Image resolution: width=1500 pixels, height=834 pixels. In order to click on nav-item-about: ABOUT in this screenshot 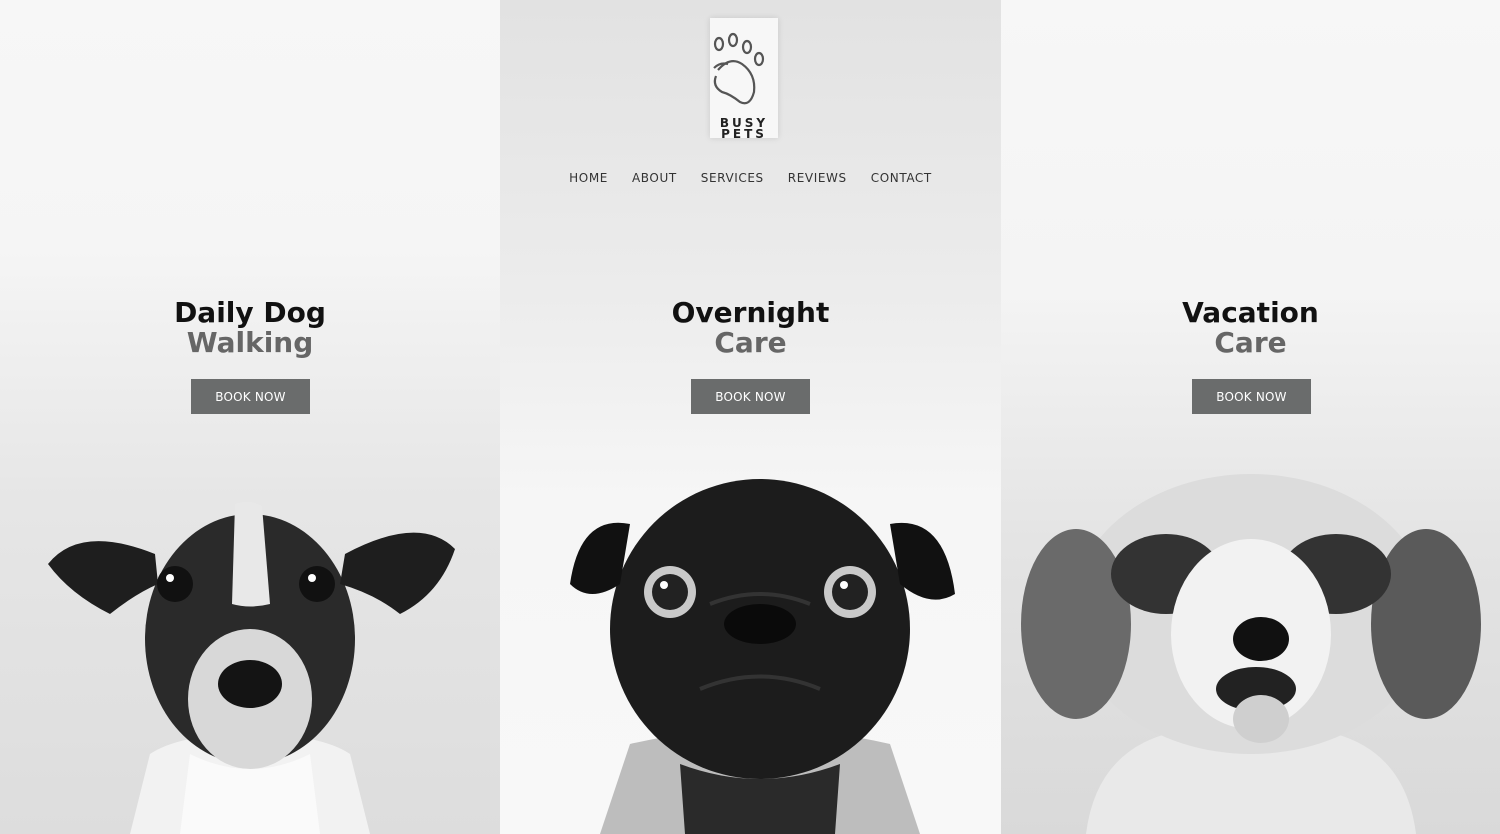, I will do `click(654, 178)`.